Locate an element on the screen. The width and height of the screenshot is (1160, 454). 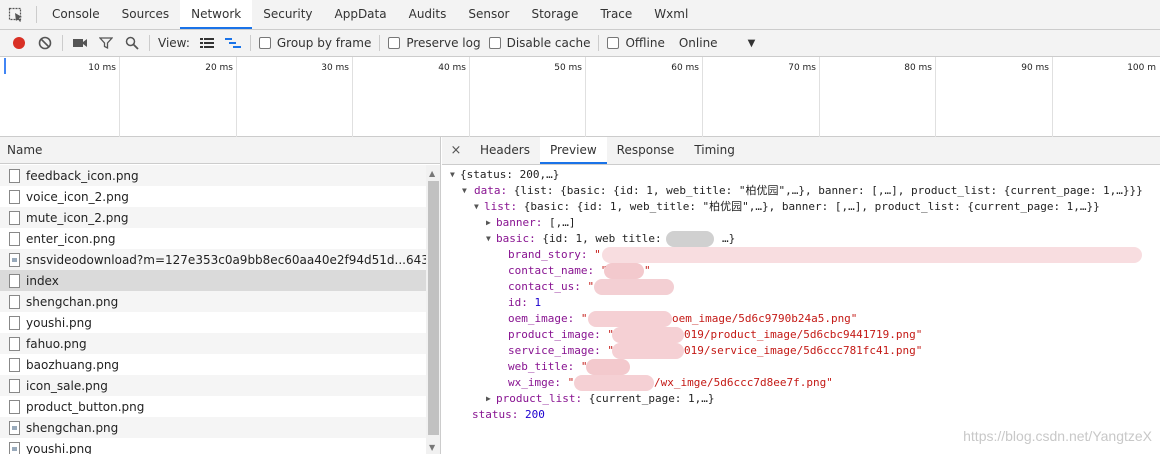
tab-headers: Headers is located at coordinates (505, 150).